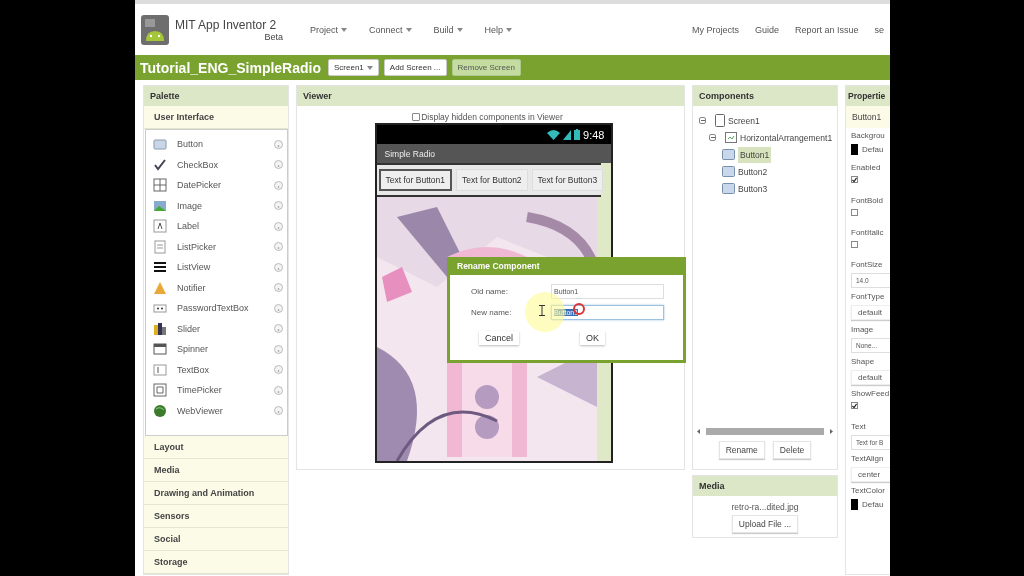 This screenshot has width=1024, height=576. What do you see at coordinates (160, 164) in the screenshot?
I see `checkmark-icon` at bounding box center [160, 164].